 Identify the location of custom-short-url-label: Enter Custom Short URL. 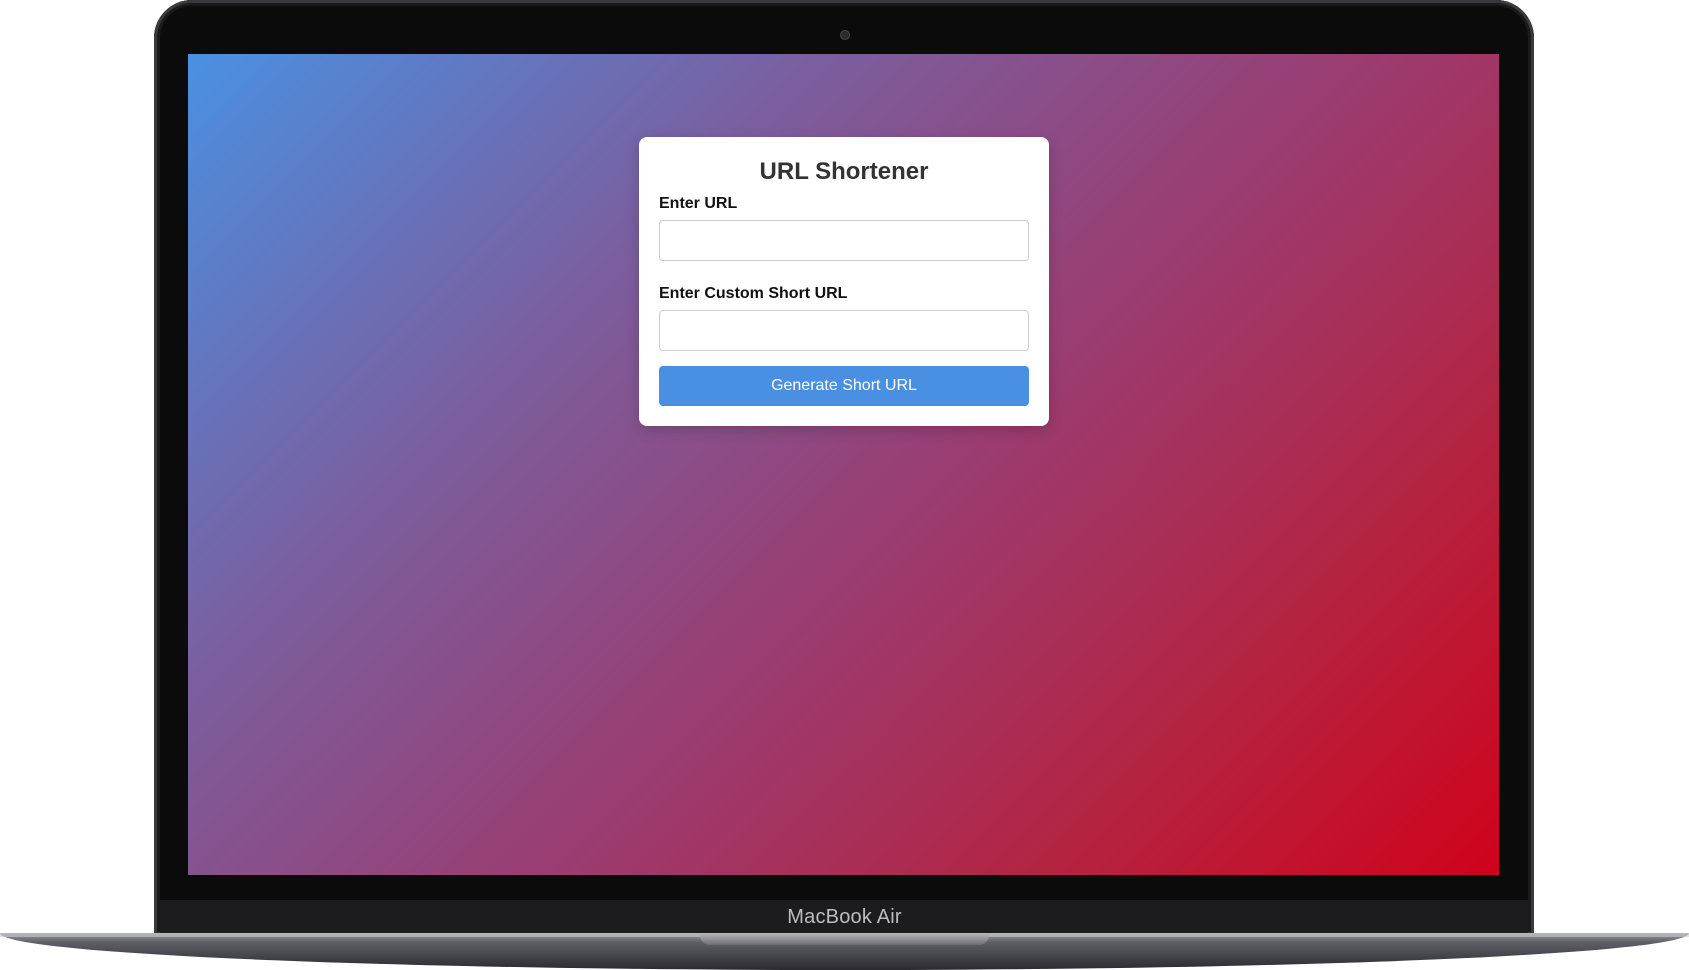
(753, 293).